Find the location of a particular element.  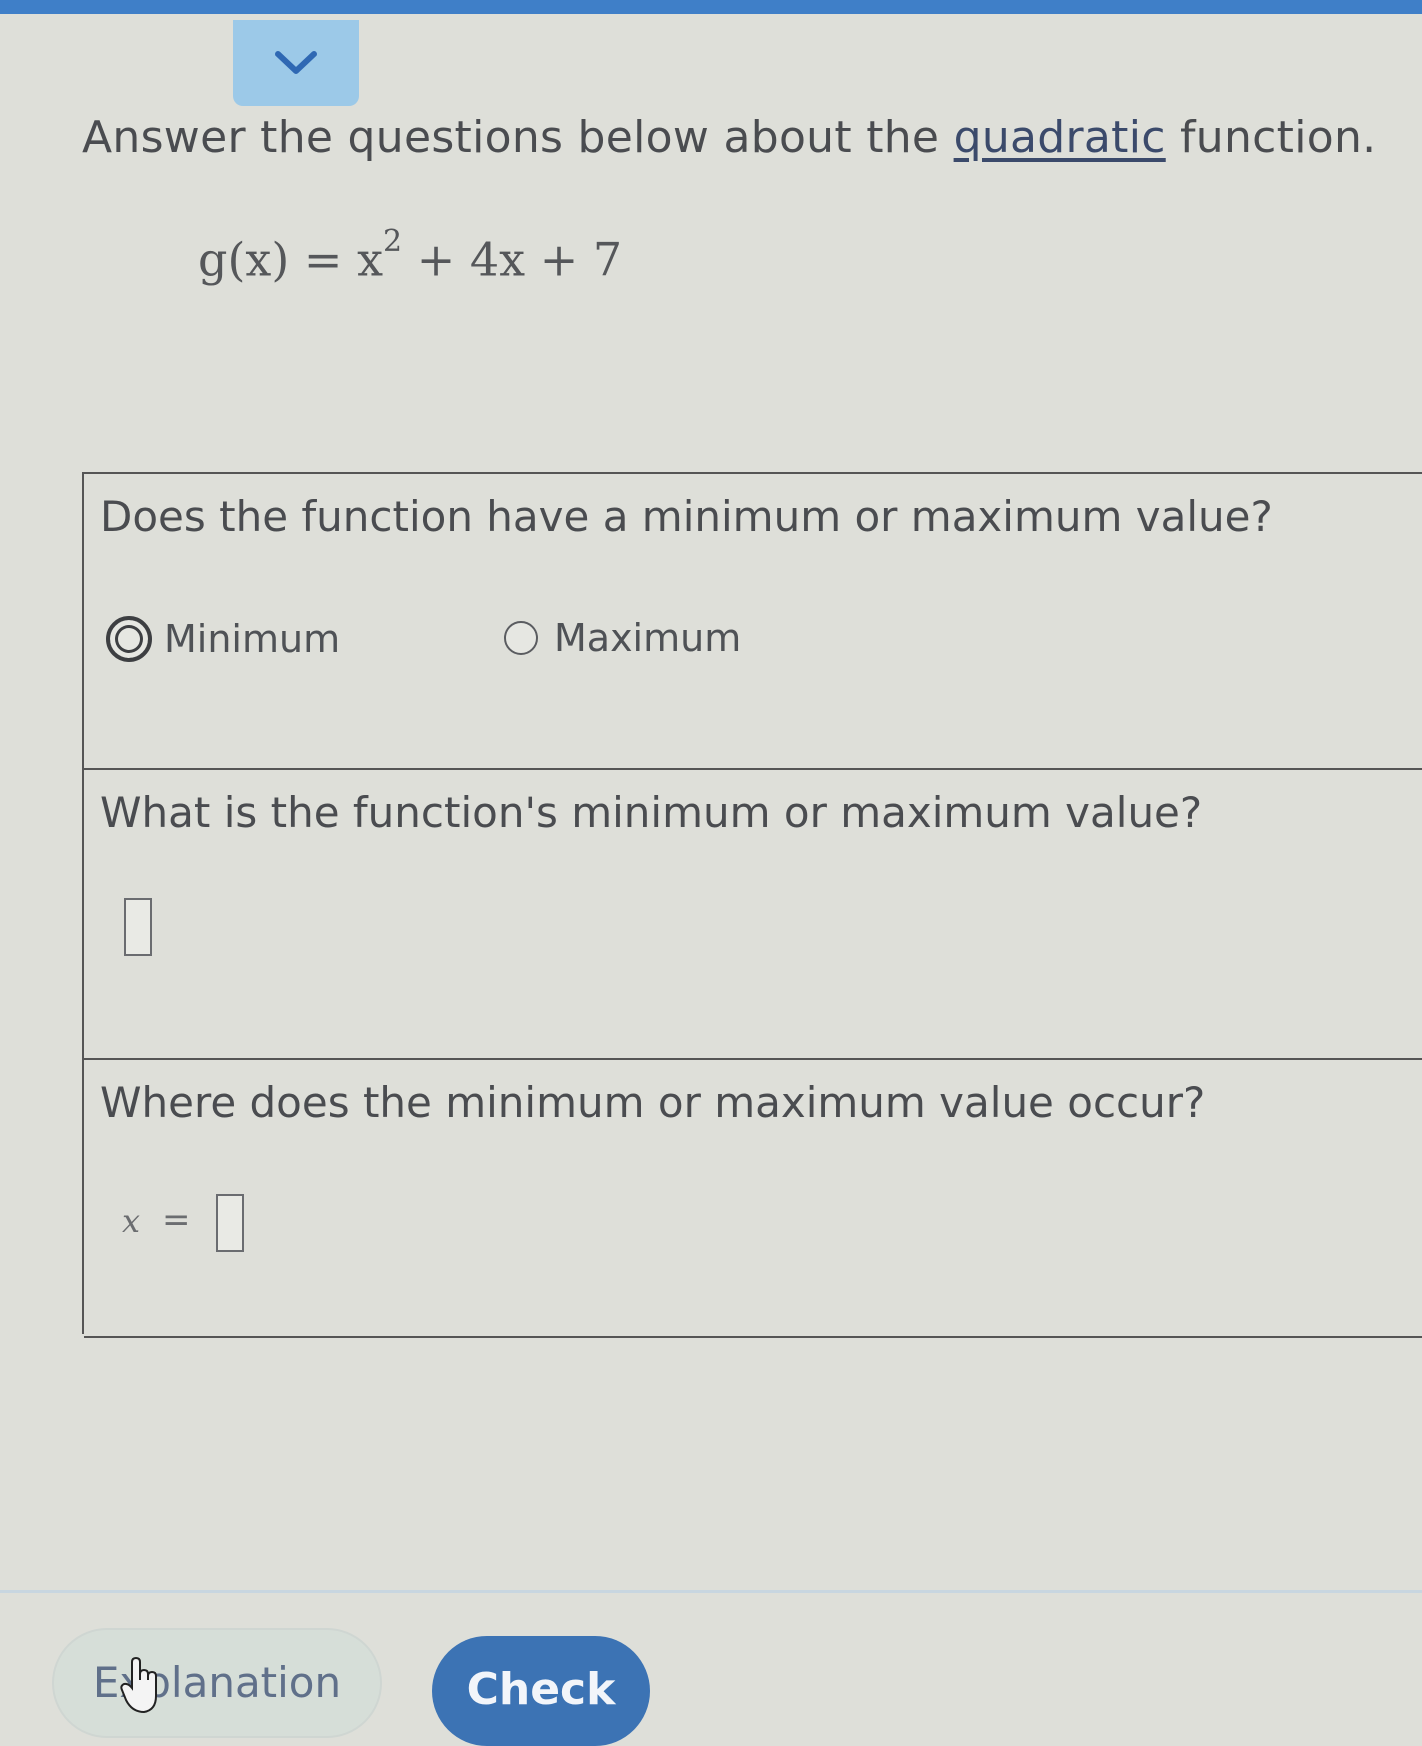

top-strip is located at coordinates (711, 7).